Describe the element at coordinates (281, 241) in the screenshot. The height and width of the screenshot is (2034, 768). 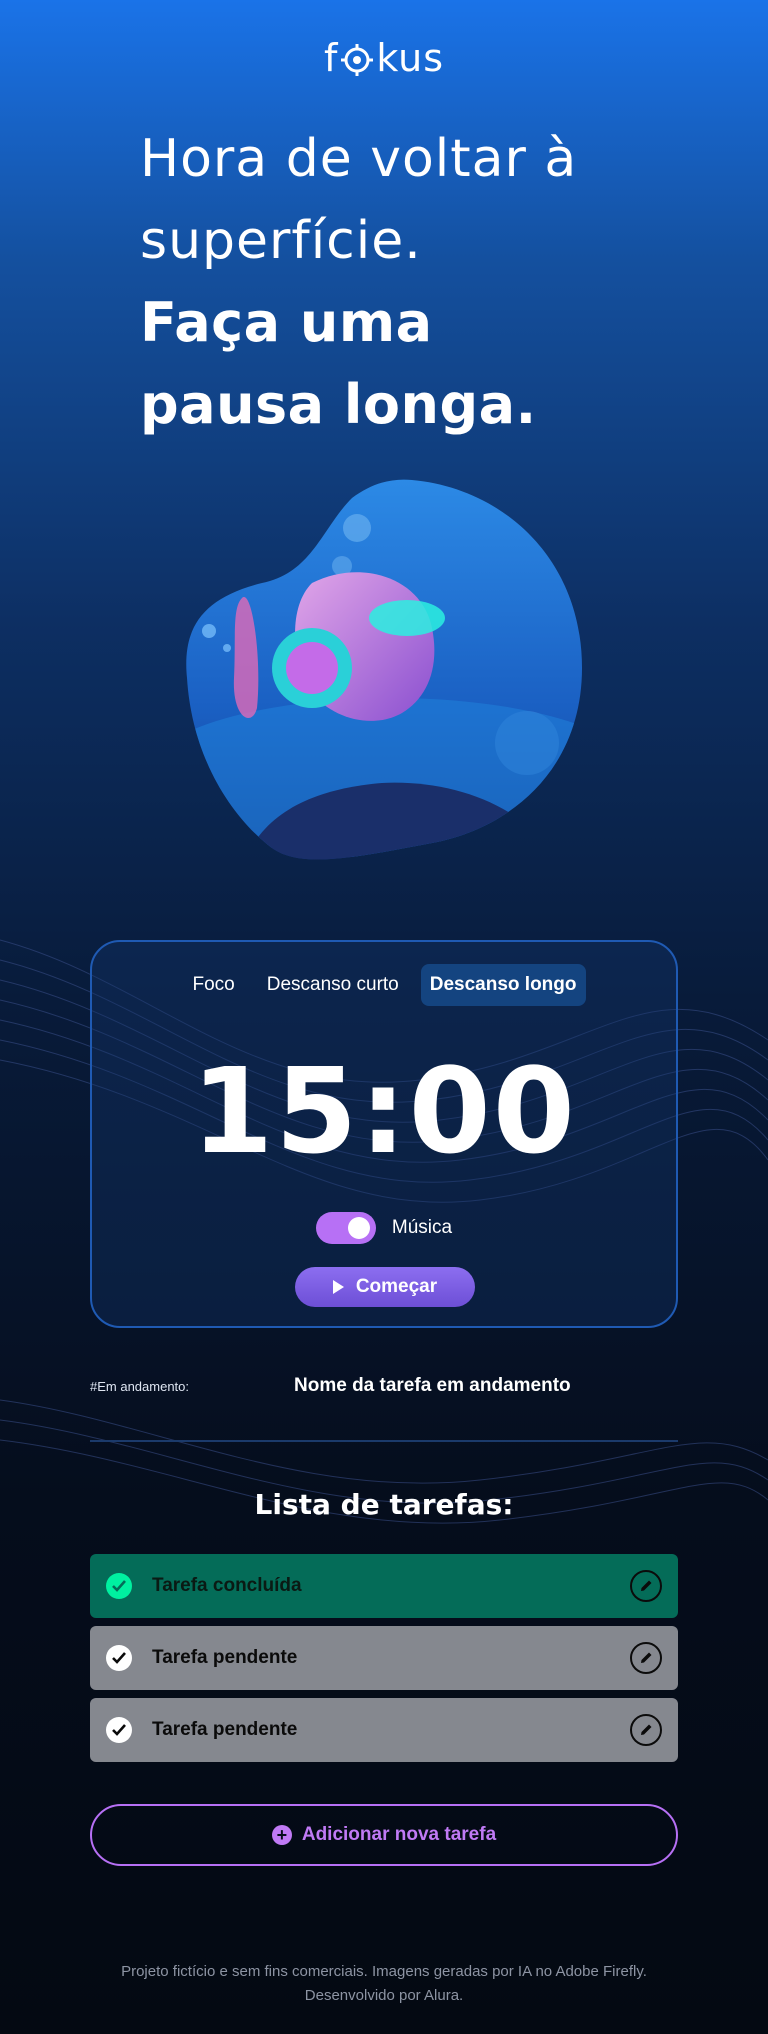
I see `headline-line-2: superfície.` at that location.